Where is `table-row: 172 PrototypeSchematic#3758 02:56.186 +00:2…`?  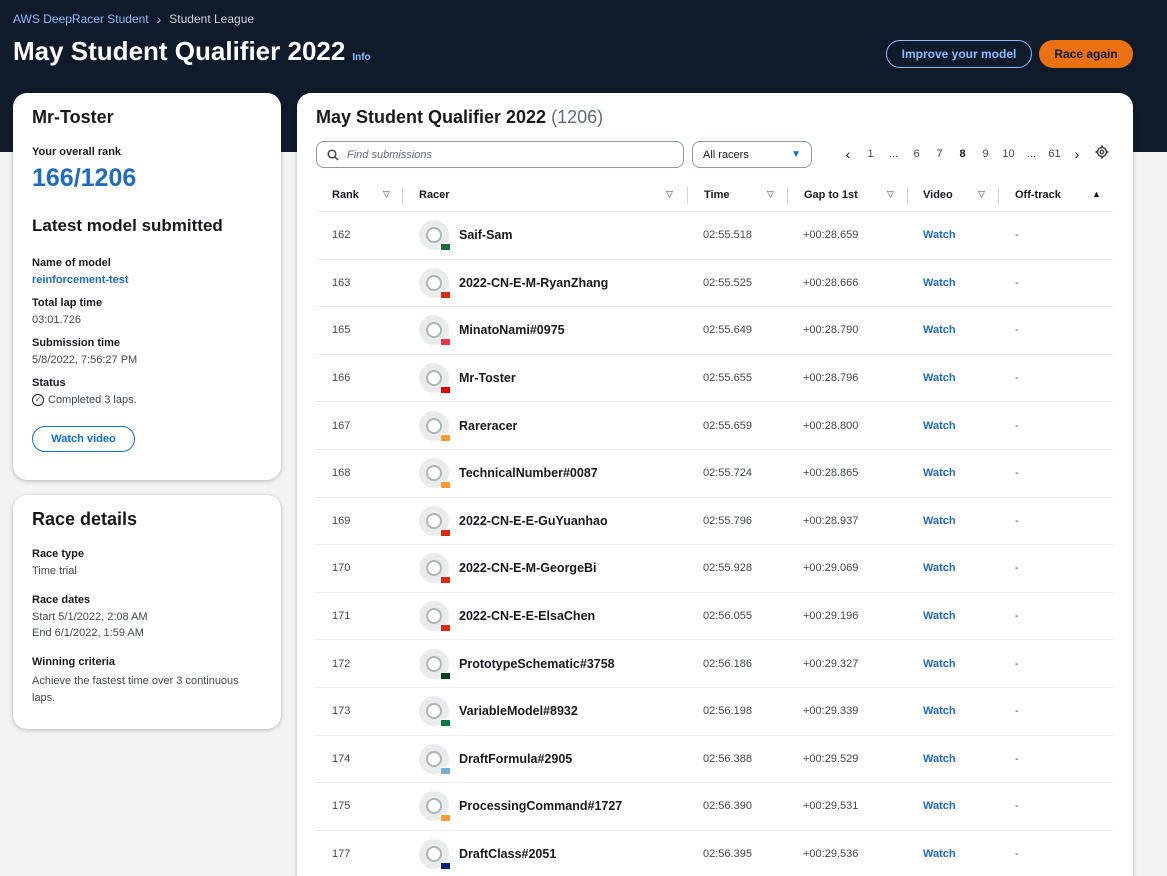 table-row: 172 PrototypeSchematic#3758 02:56.186 +00:2… is located at coordinates (714, 664).